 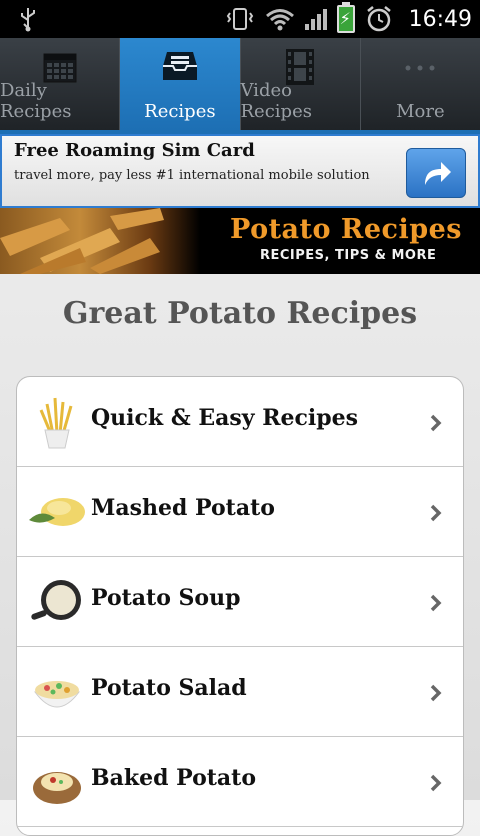 What do you see at coordinates (36, 101) in the screenshot?
I see `tab-label: Daily Recipes` at bounding box center [36, 101].